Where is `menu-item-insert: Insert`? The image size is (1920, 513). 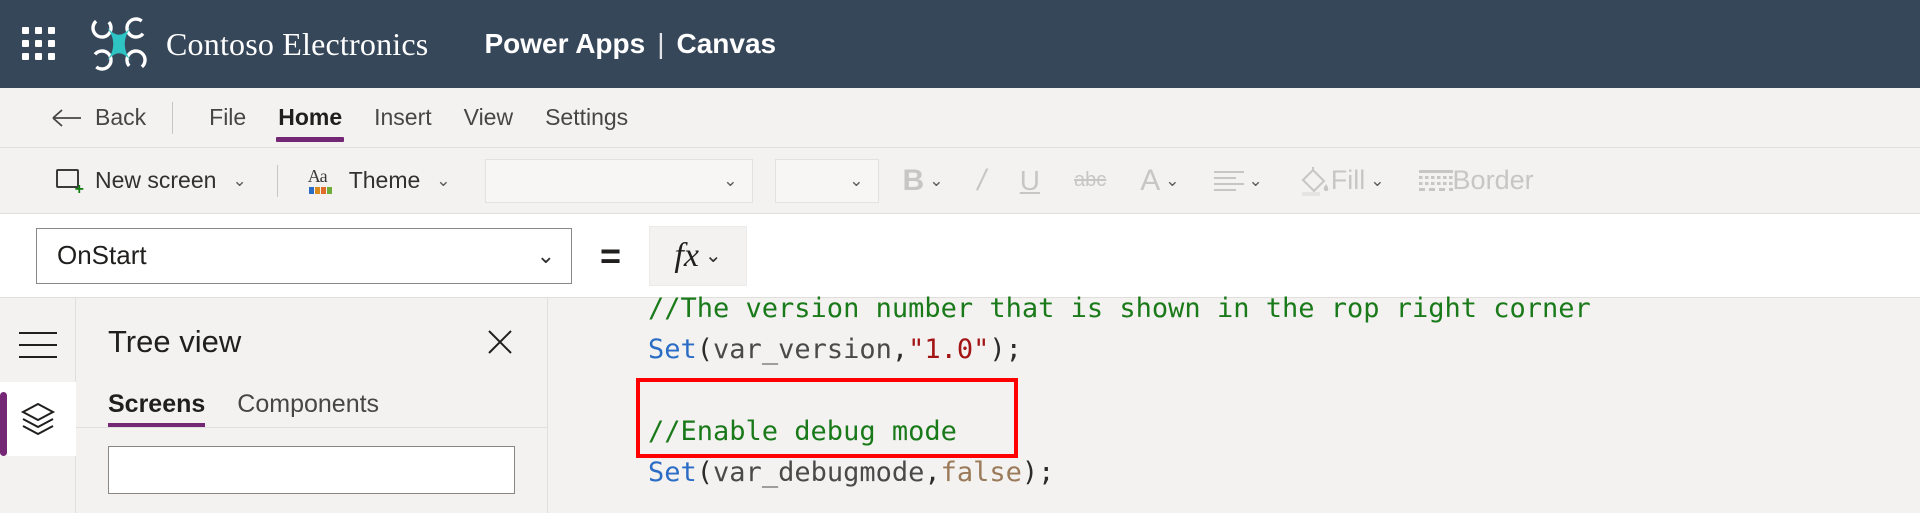
menu-item-insert: Insert is located at coordinates (403, 118).